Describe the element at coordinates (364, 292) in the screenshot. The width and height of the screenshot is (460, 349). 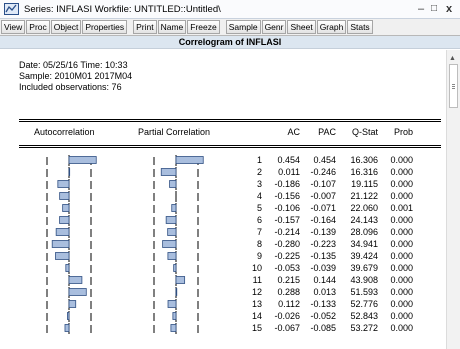
I see `qstat-cell: 51.593` at that location.